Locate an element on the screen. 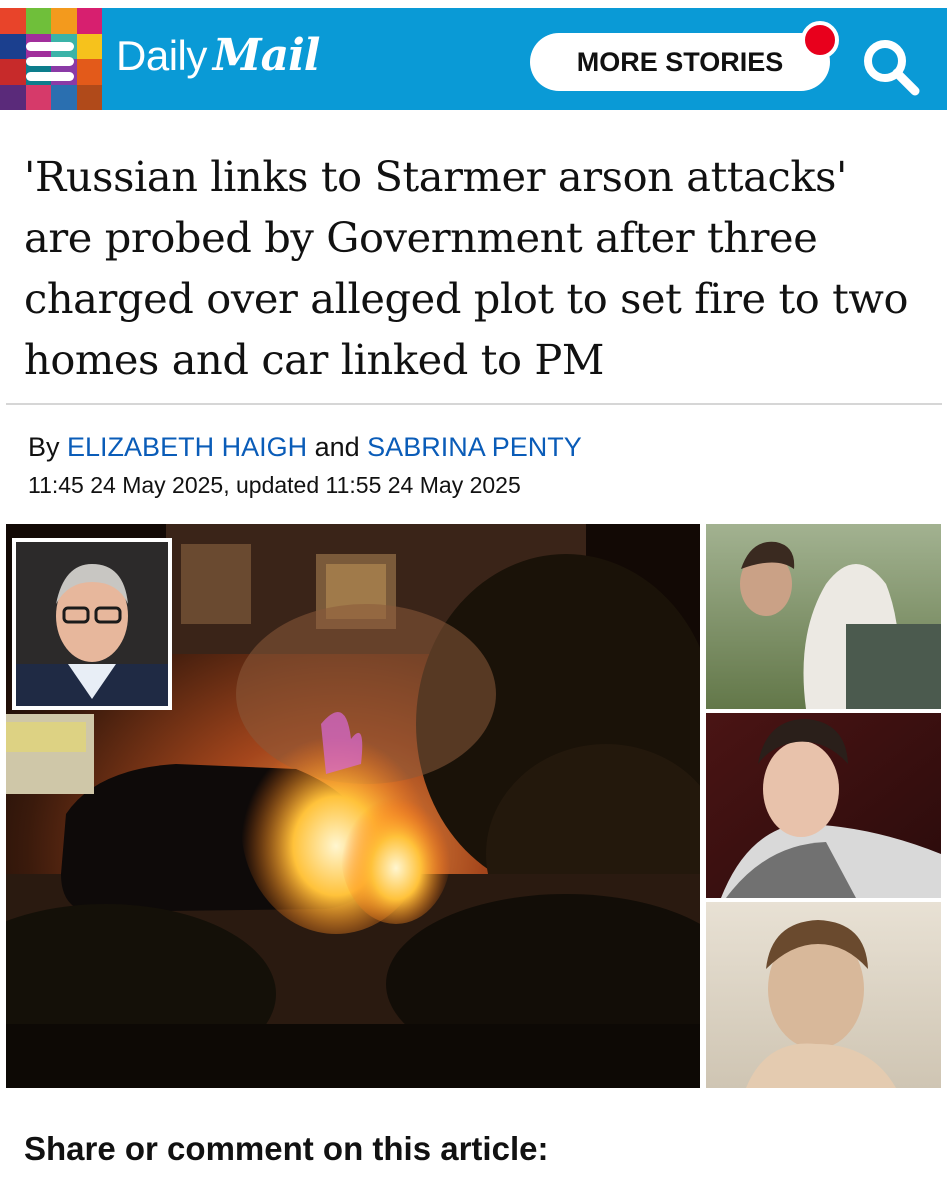 The width and height of the screenshot is (947, 1200). court-sketch-photo is located at coordinates (823, 995).